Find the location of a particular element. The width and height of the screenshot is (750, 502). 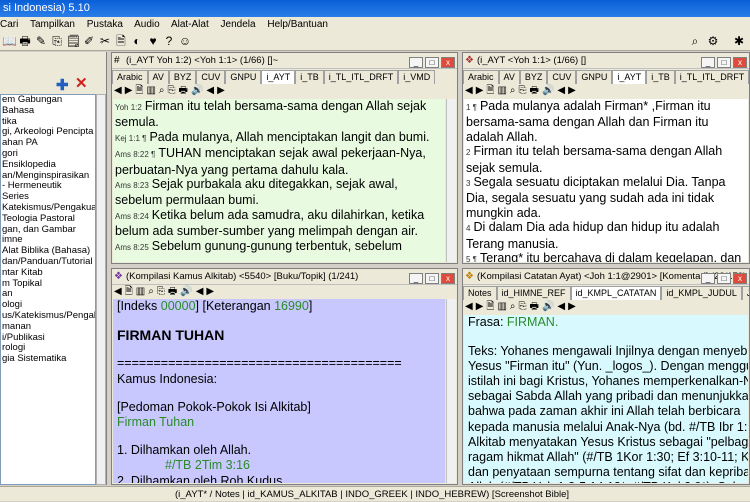

verse-reference: Ams 8:22 ¶ is located at coordinates (135, 154).